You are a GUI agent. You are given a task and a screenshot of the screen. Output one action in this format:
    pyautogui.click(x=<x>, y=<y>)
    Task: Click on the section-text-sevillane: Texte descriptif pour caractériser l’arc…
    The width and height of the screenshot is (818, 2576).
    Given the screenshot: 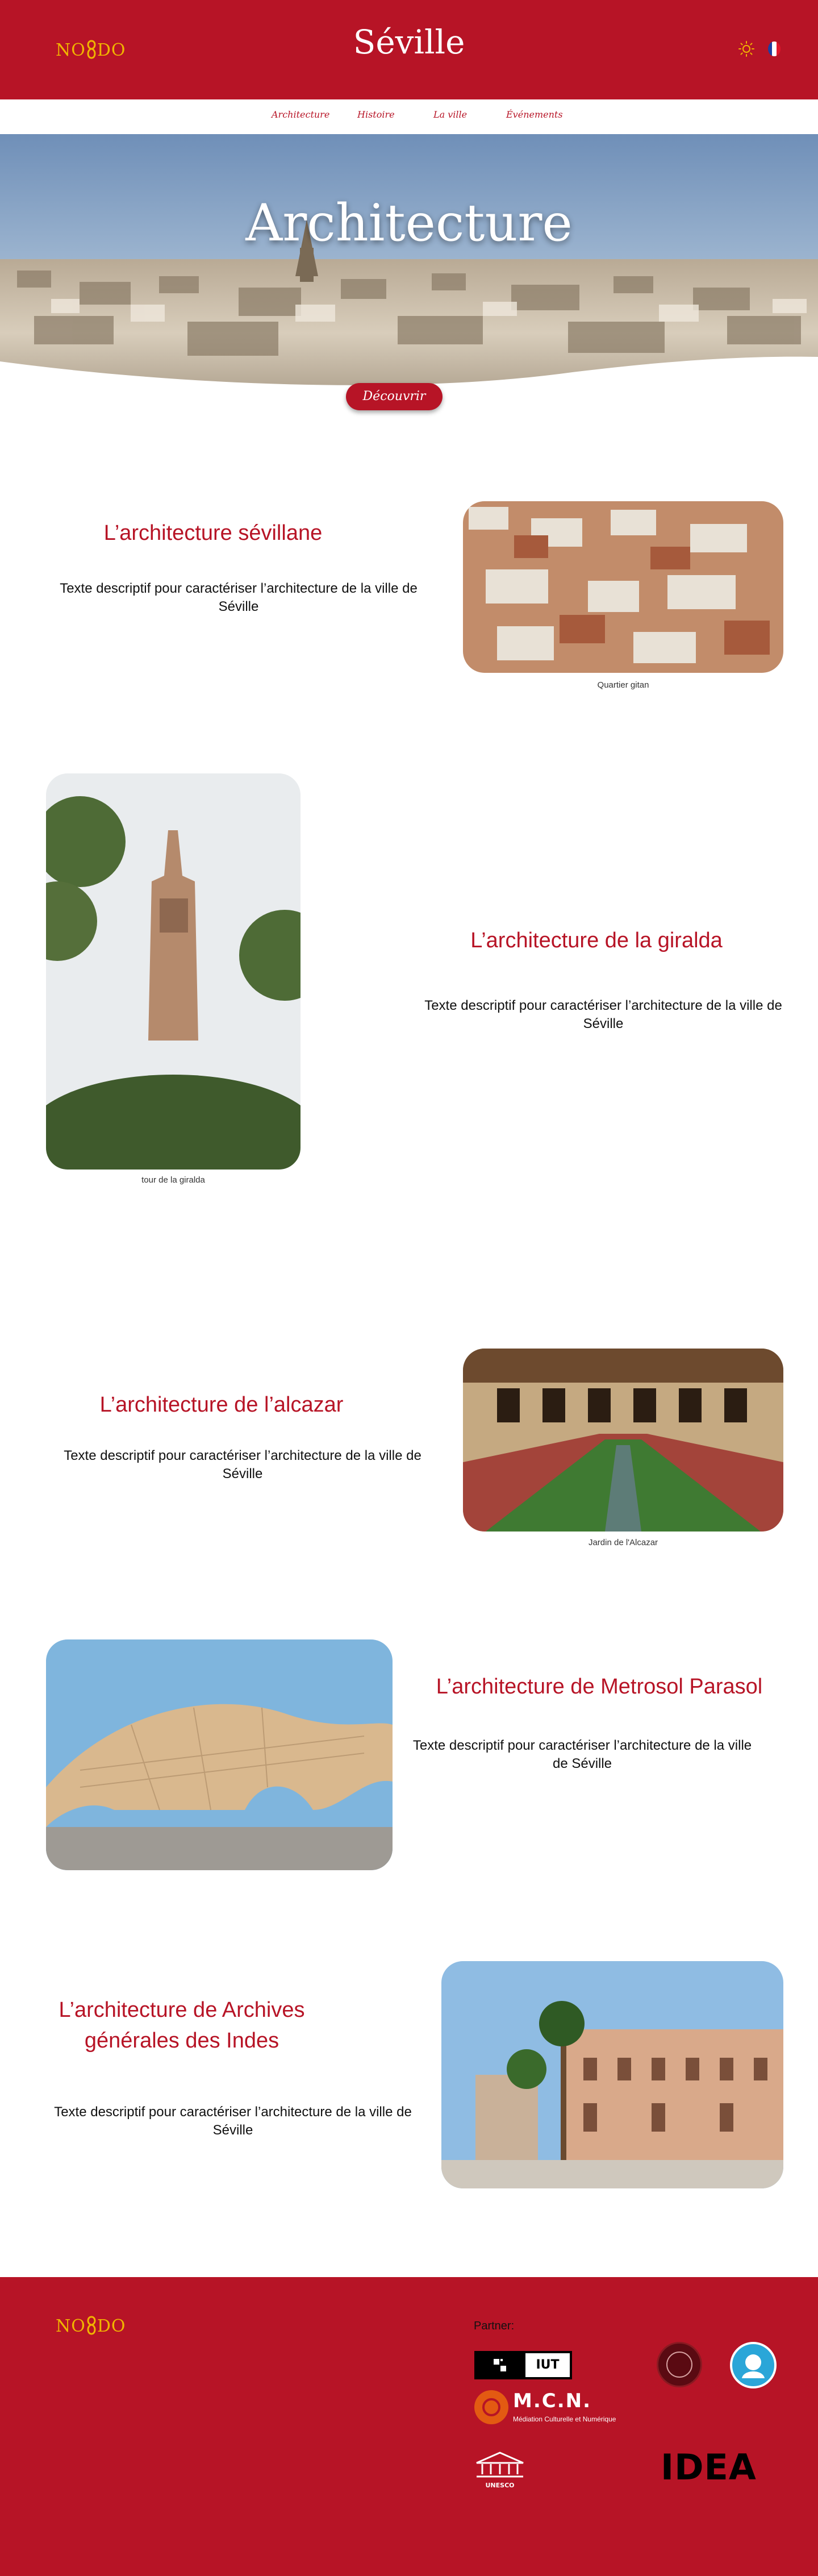 What is the action you would take?
    pyautogui.click(x=239, y=597)
    